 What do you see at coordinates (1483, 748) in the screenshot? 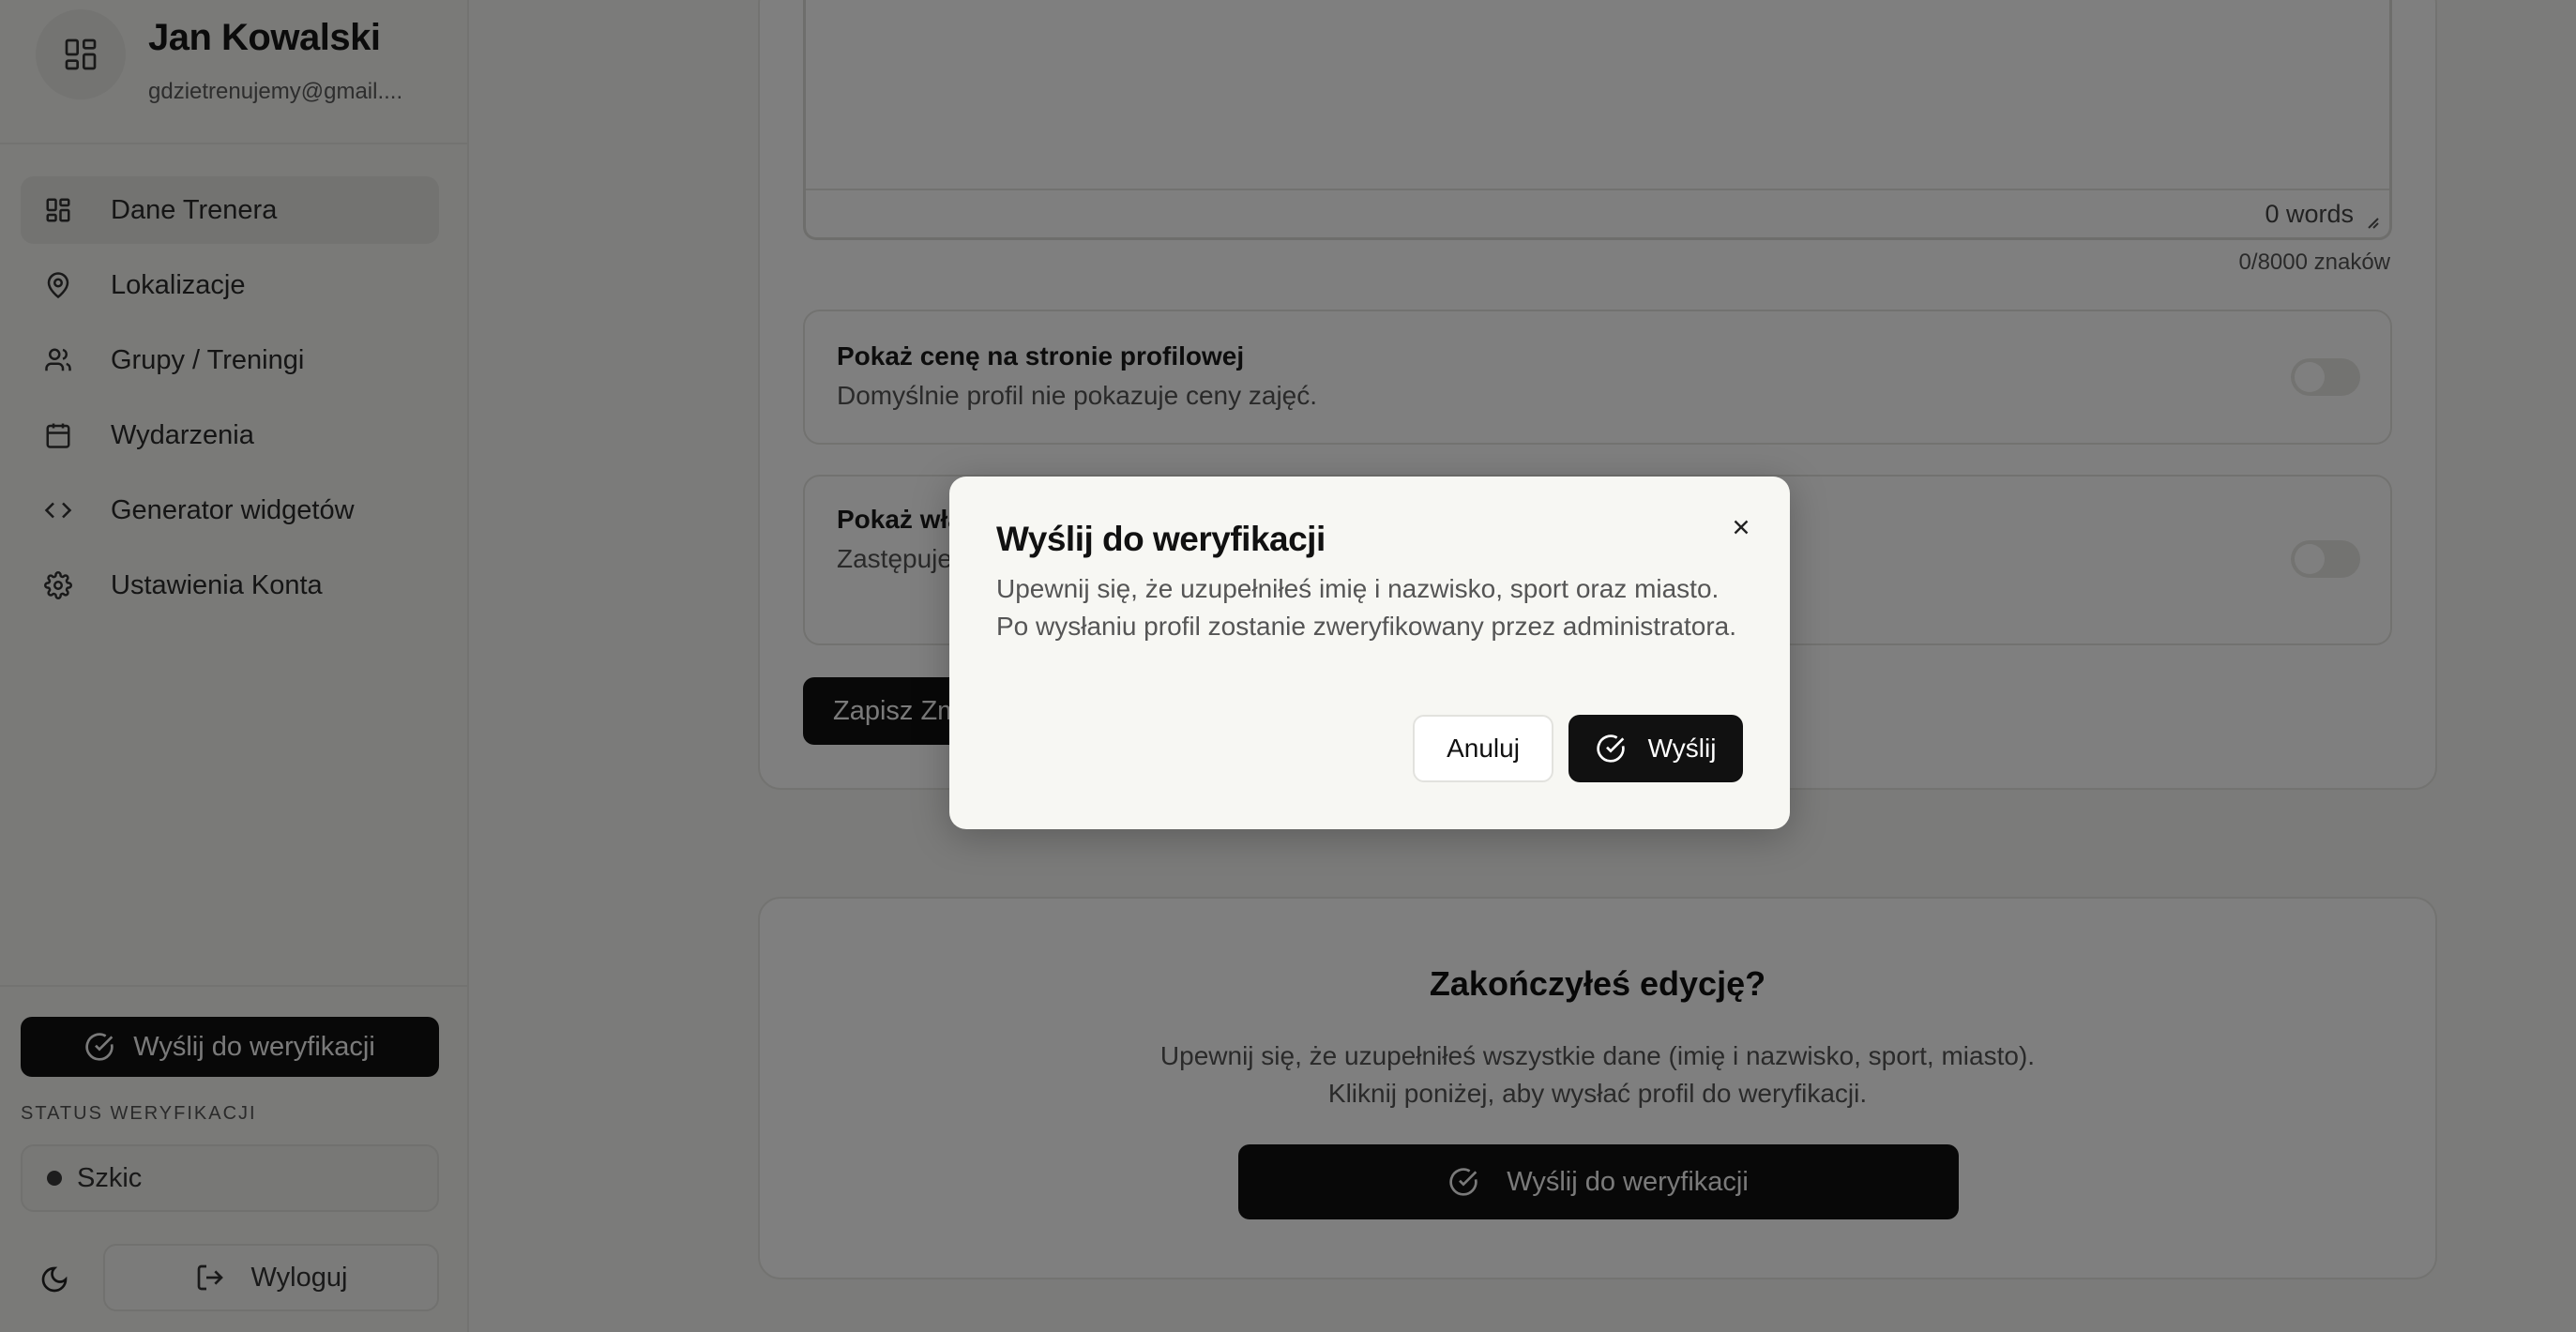
I see `cancel-button: Anuluj` at bounding box center [1483, 748].